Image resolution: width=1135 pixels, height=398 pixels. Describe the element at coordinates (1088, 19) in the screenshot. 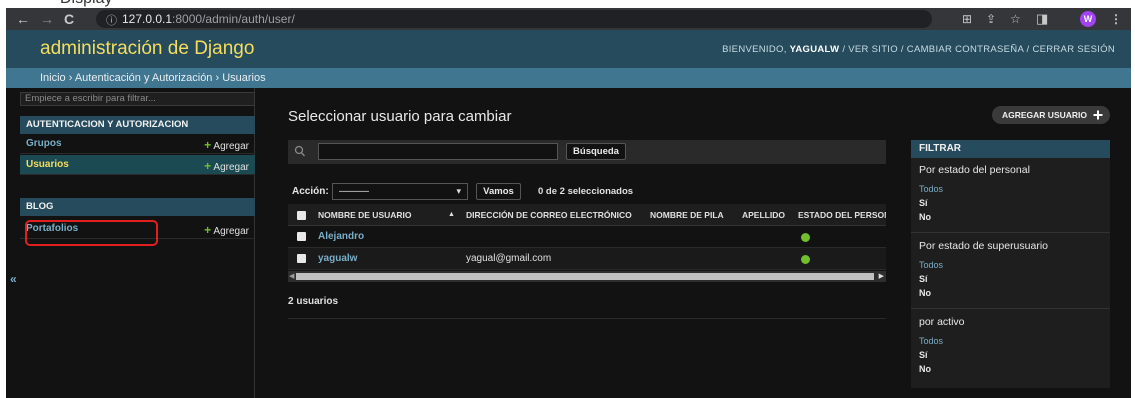

I see `profile-avatar: W` at that location.